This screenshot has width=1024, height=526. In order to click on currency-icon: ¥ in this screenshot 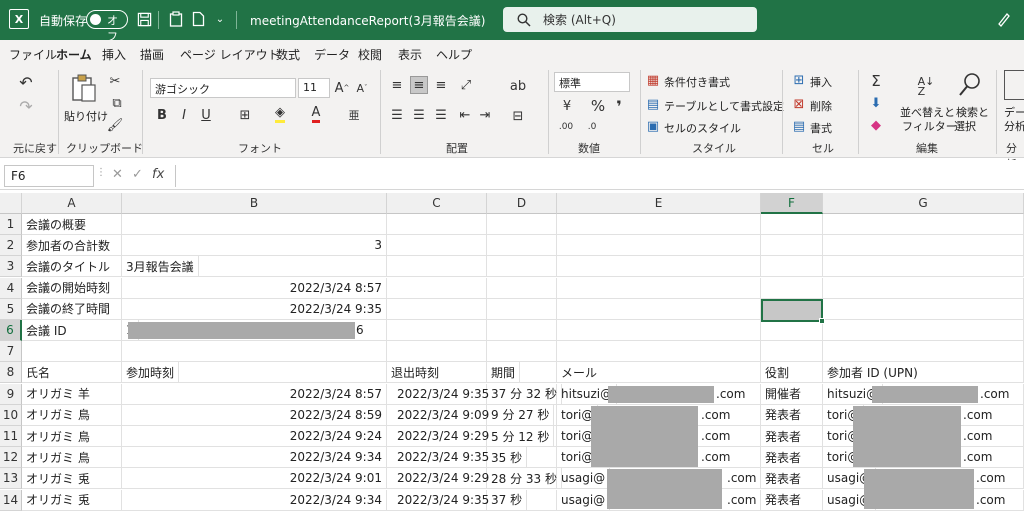, I will do `click(567, 106)`.